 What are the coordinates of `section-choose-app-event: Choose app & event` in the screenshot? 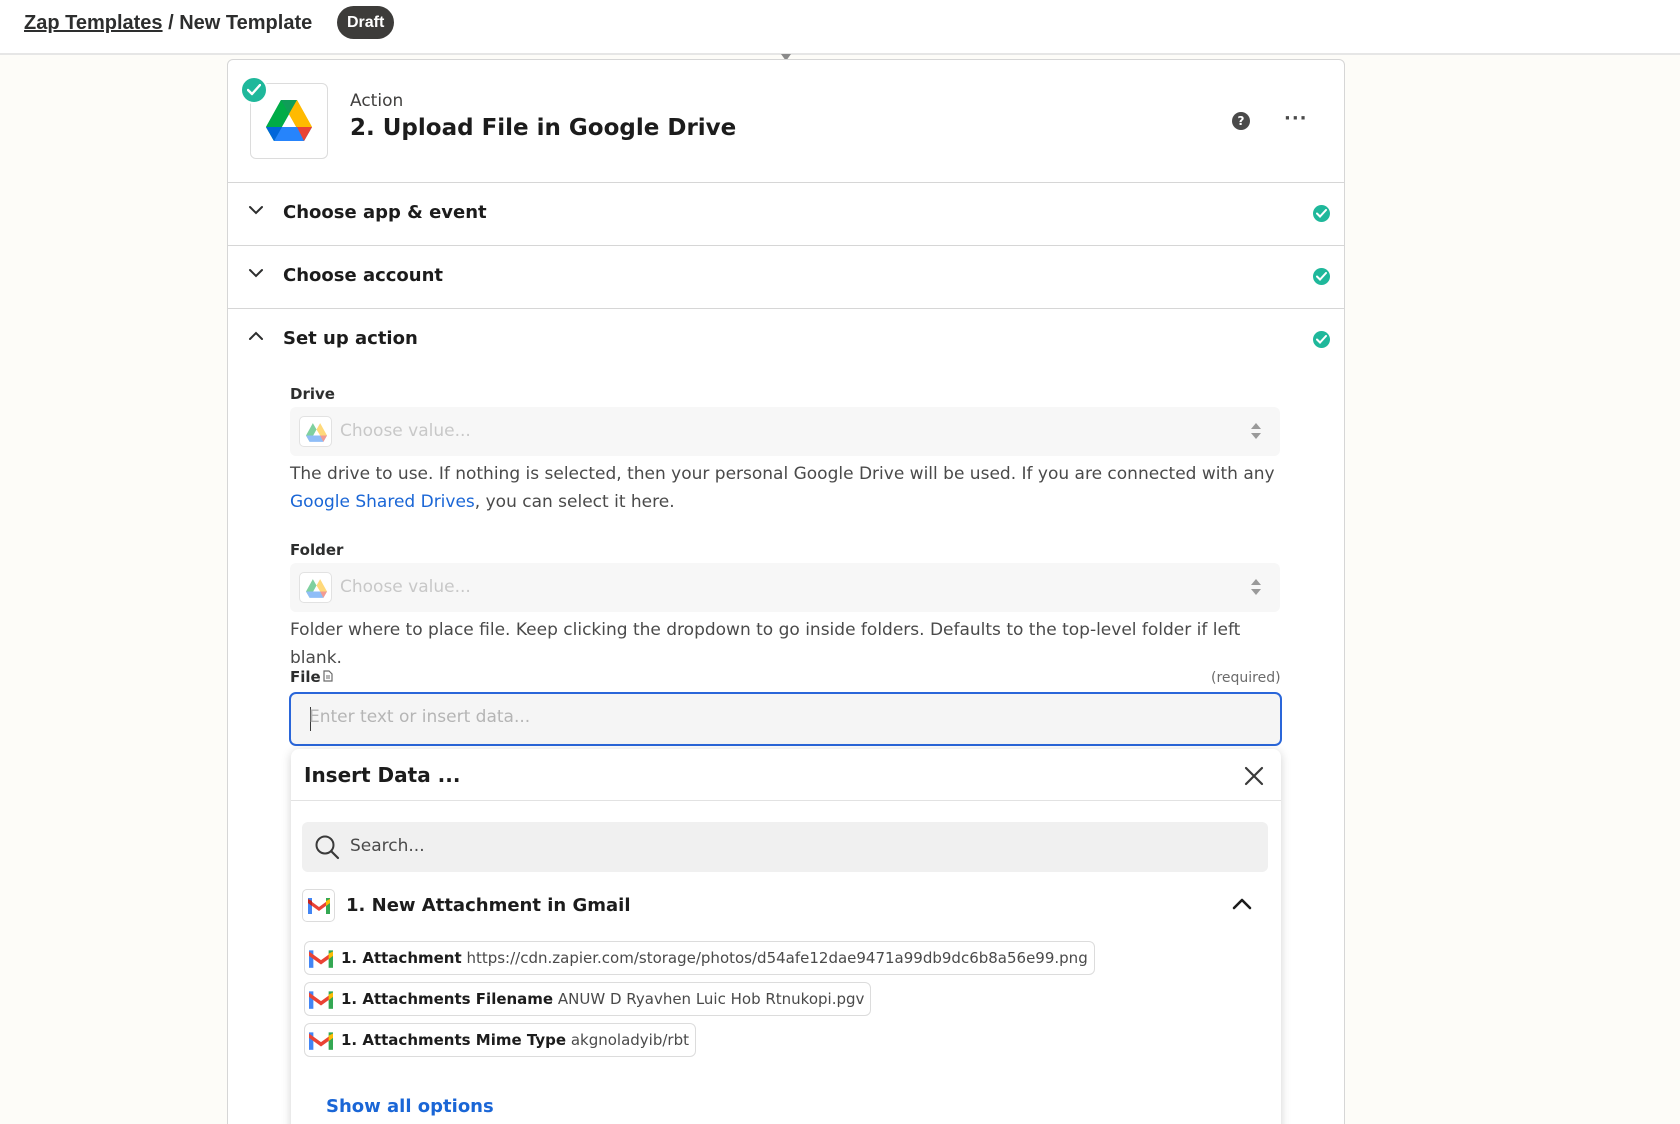 It's located at (786, 213).